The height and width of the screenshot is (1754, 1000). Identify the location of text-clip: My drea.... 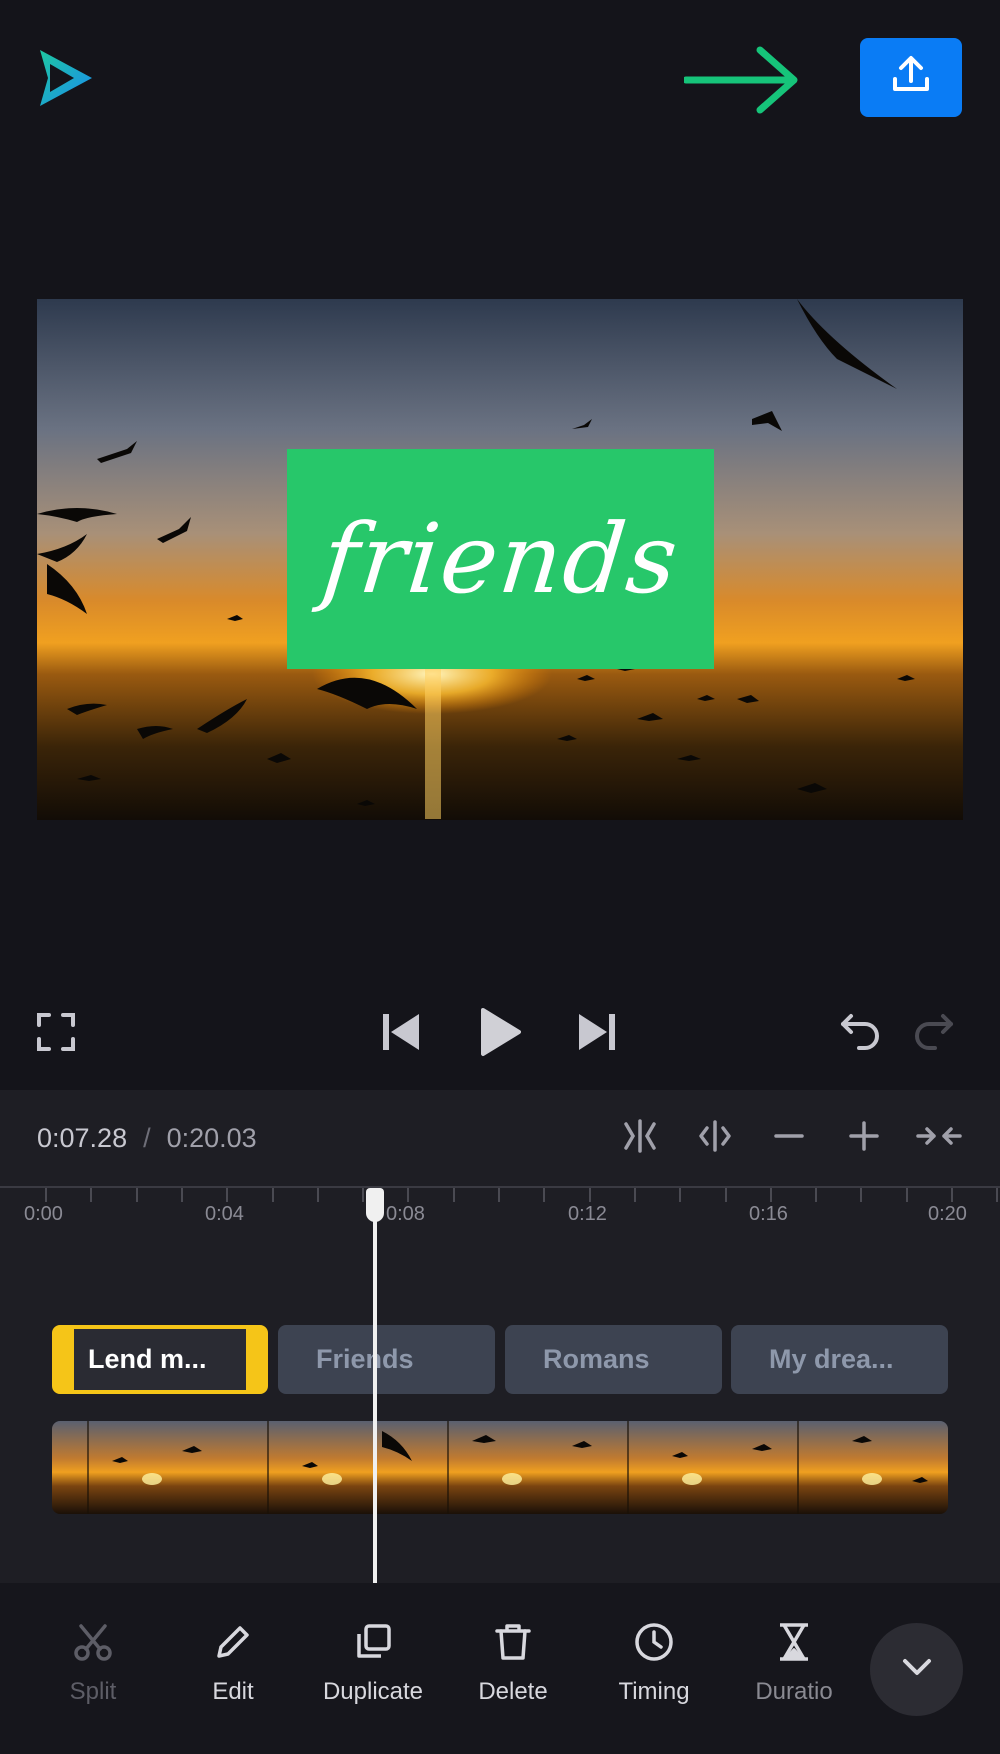
(839, 1359).